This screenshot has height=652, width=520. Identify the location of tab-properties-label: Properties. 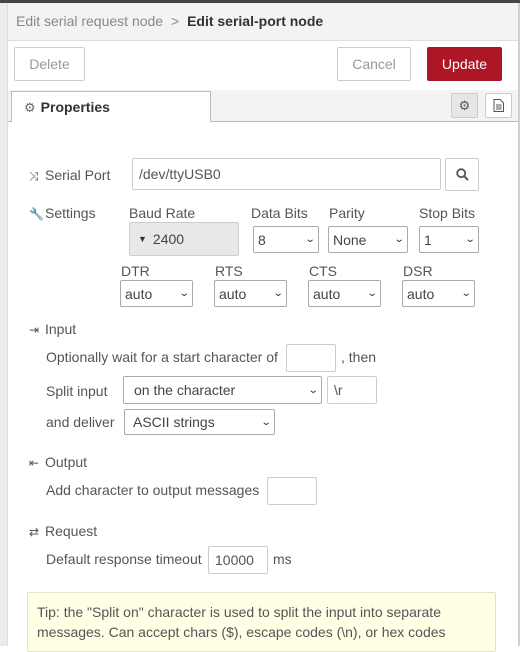
(75, 107).